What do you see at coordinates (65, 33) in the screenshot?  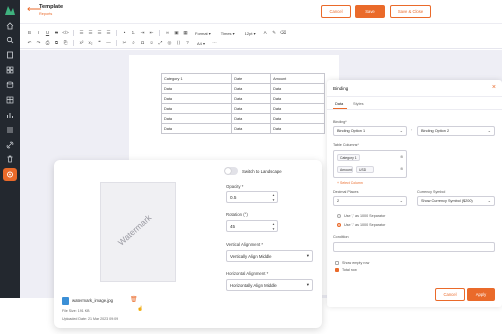 I see `code-icon: </>` at bounding box center [65, 33].